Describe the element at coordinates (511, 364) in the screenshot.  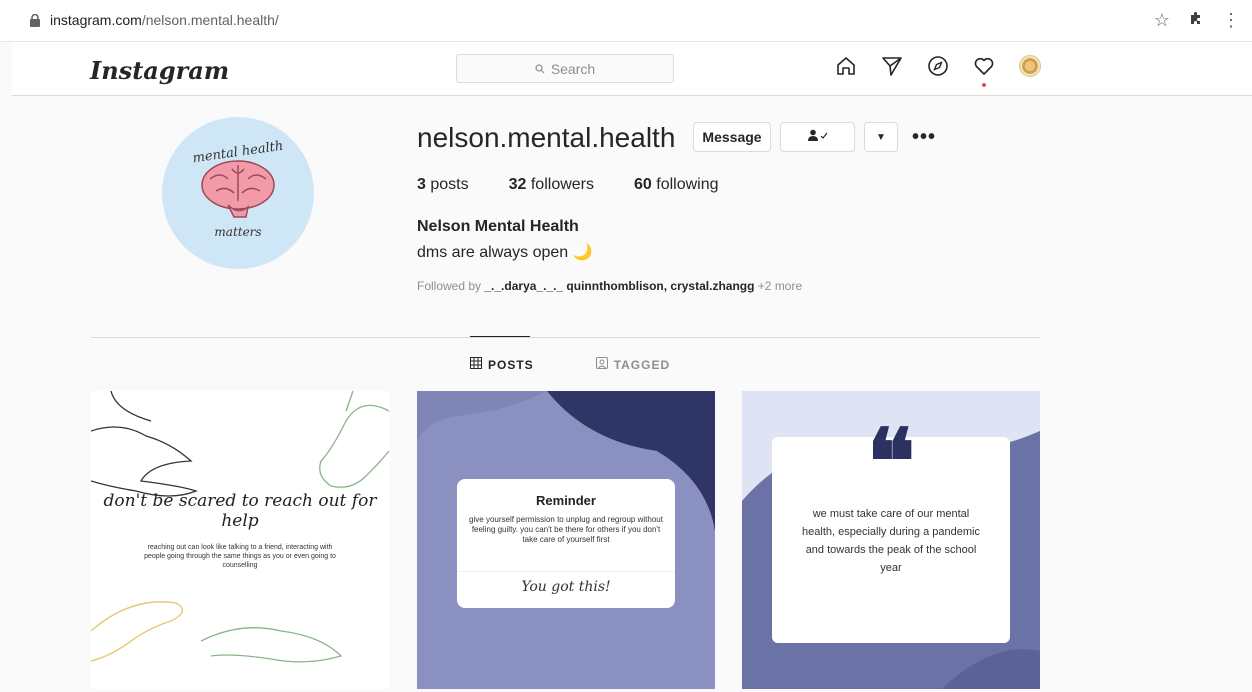
I see `tab-posts-label: POSTS` at that location.